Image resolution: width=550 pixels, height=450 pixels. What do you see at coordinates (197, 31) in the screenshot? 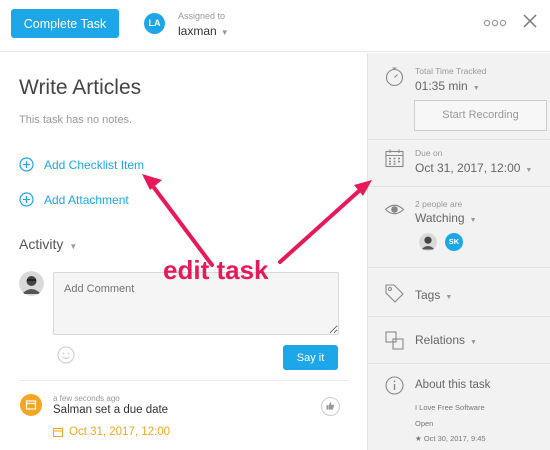
I see `assignee-name: laxman` at bounding box center [197, 31].